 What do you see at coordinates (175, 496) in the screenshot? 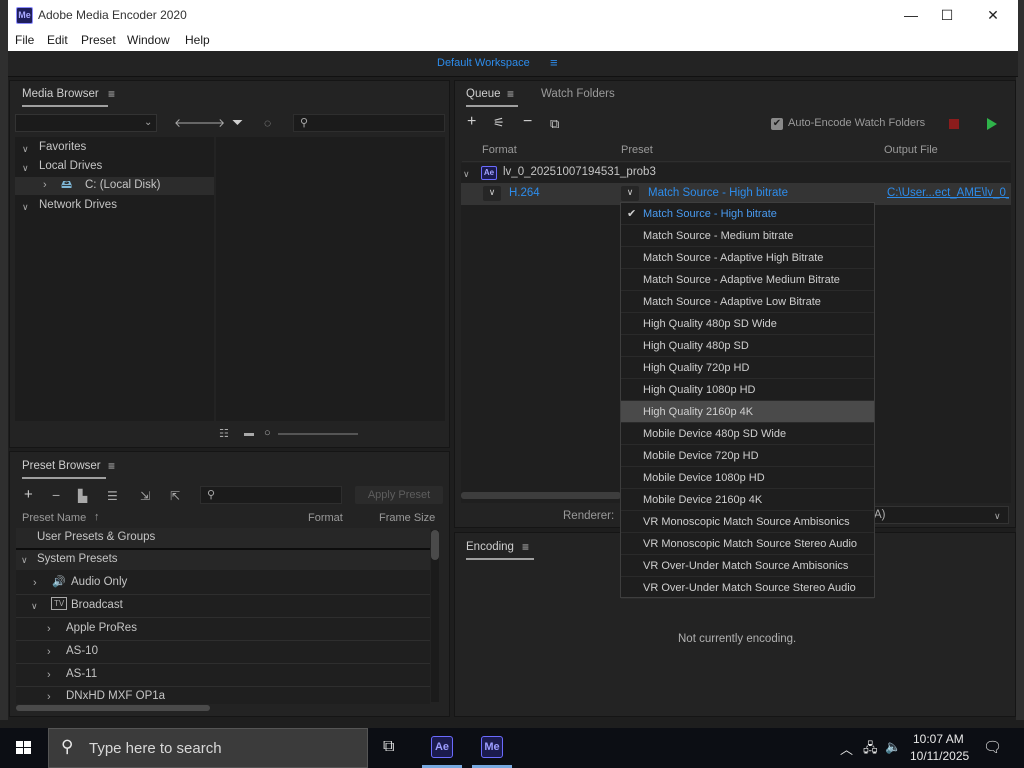
I see `export-preset-icon: ⇱` at bounding box center [175, 496].